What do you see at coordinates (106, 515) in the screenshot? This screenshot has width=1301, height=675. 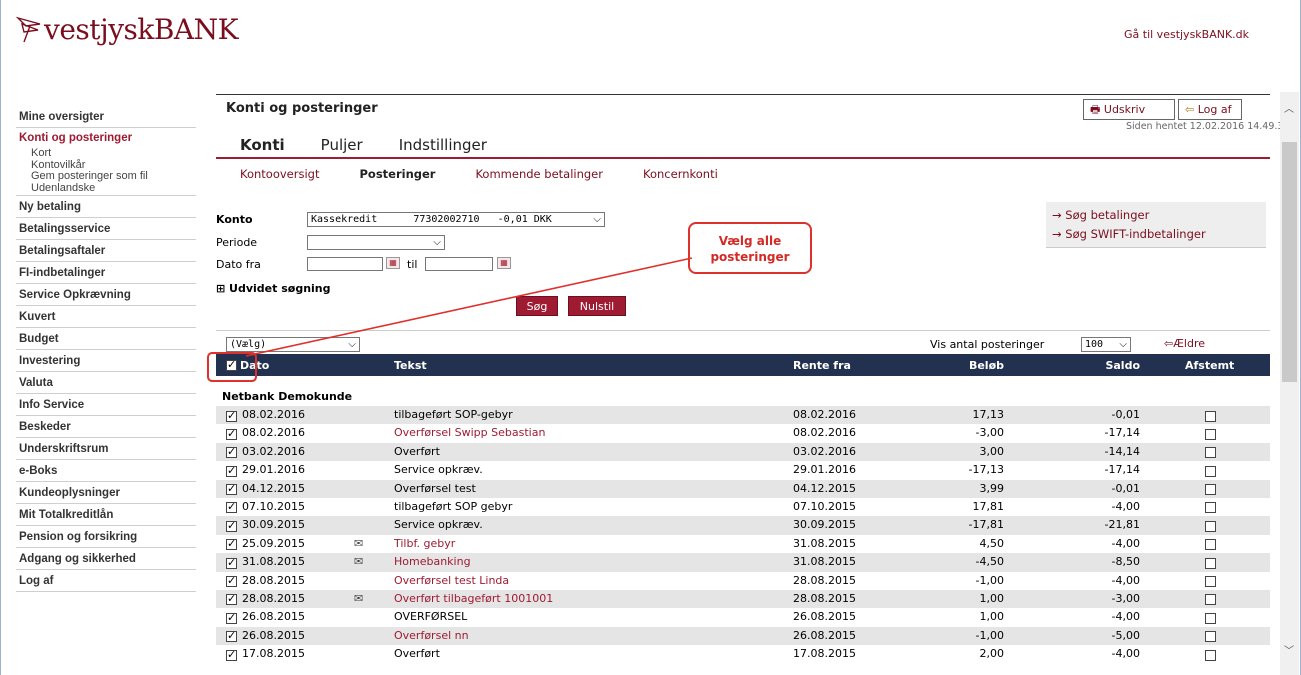 I see `sidebar-item: Mit Totalkreditlån` at bounding box center [106, 515].